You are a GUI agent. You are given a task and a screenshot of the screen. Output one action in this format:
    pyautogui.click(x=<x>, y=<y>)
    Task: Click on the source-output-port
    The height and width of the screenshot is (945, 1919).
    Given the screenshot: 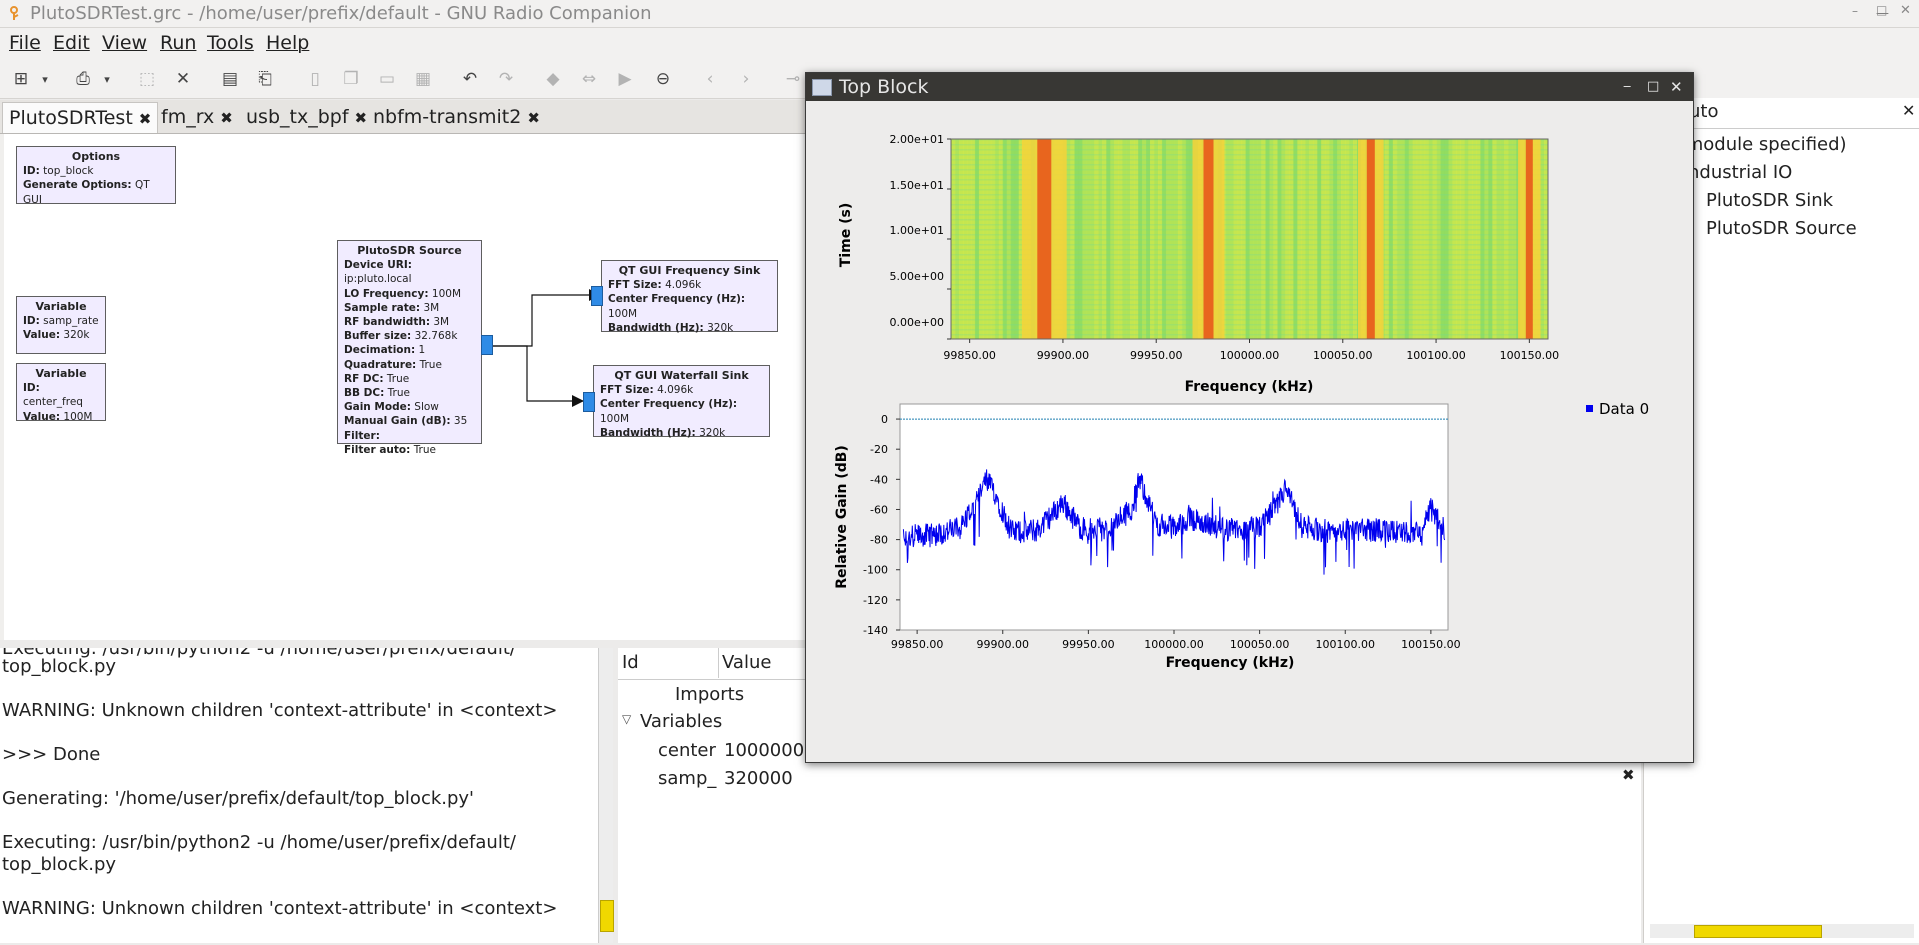 What is the action you would take?
    pyautogui.click(x=487, y=345)
    